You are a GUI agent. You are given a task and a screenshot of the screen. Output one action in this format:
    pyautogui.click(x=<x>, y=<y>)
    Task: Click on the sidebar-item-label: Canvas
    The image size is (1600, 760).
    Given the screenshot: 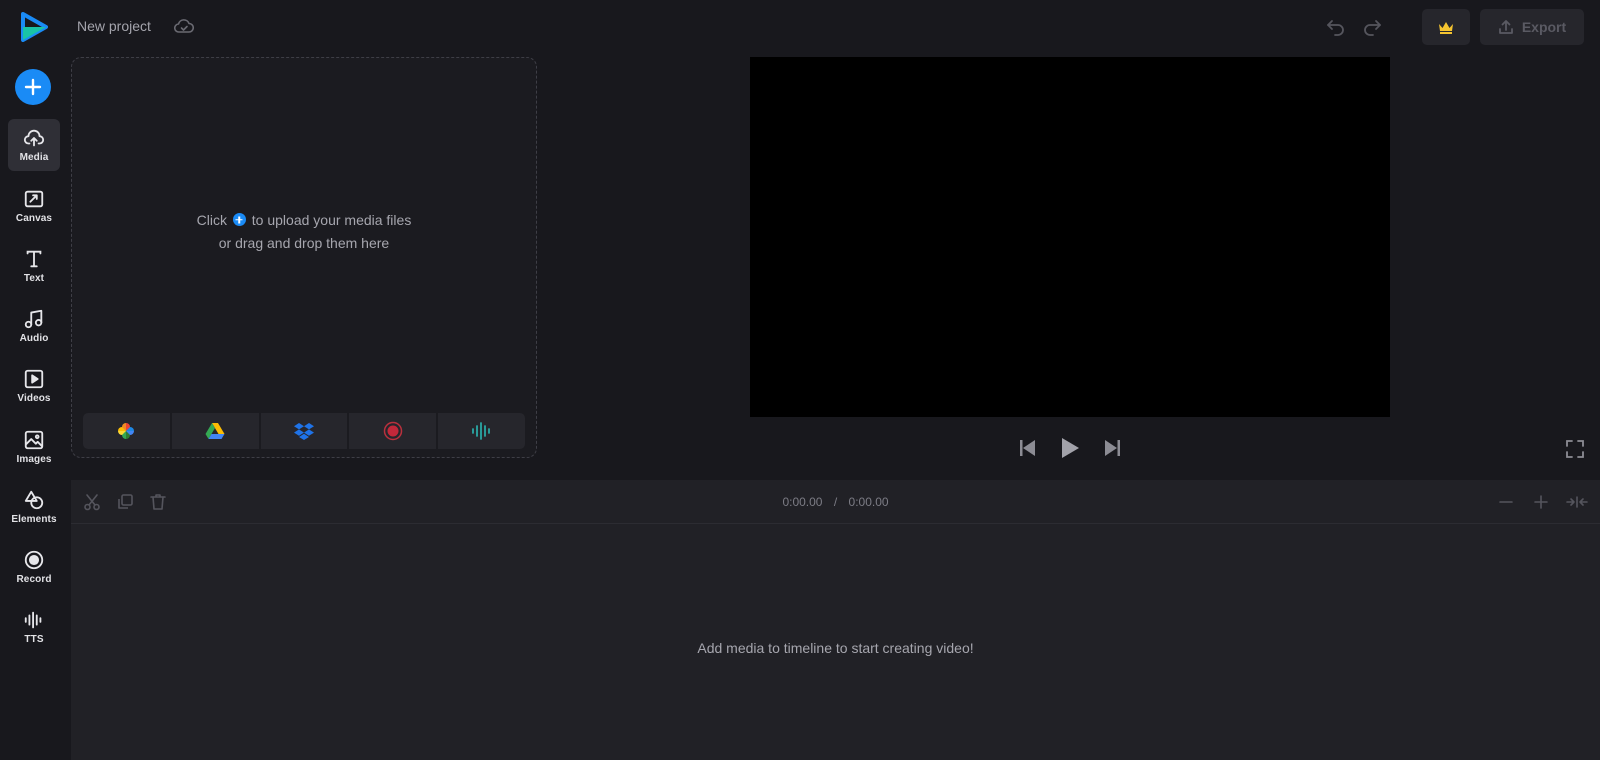 What is the action you would take?
    pyautogui.click(x=34, y=218)
    